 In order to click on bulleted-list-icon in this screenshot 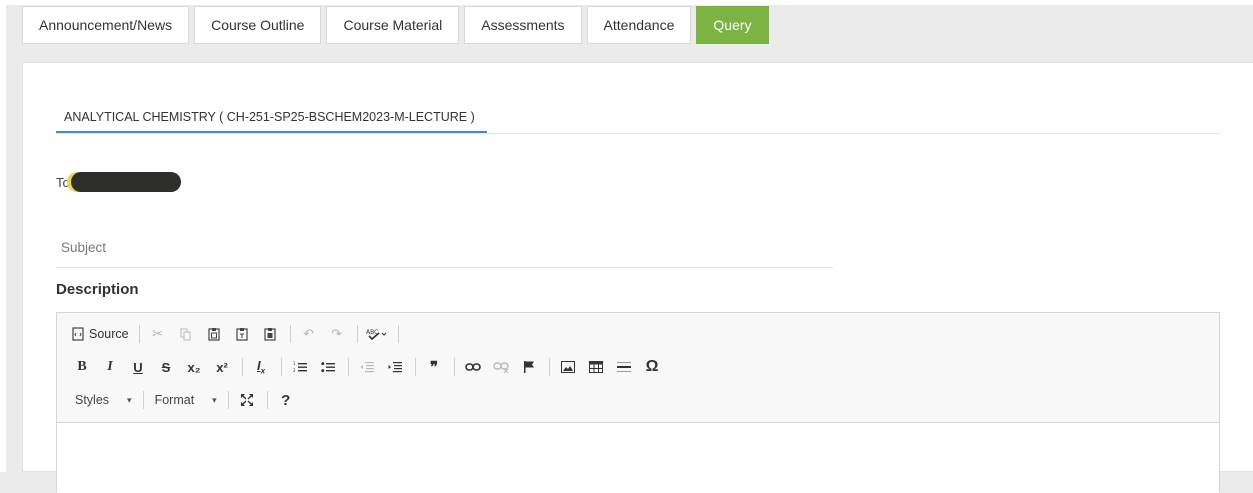, I will do `click(328, 367)`.